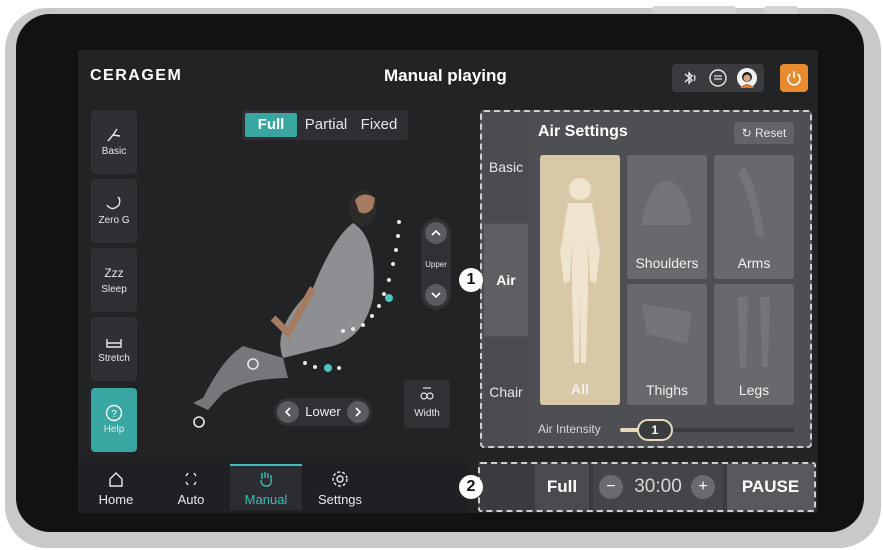  Describe the element at coordinates (667, 263) in the screenshot. I see `tile-label: Shoulders` at that location.